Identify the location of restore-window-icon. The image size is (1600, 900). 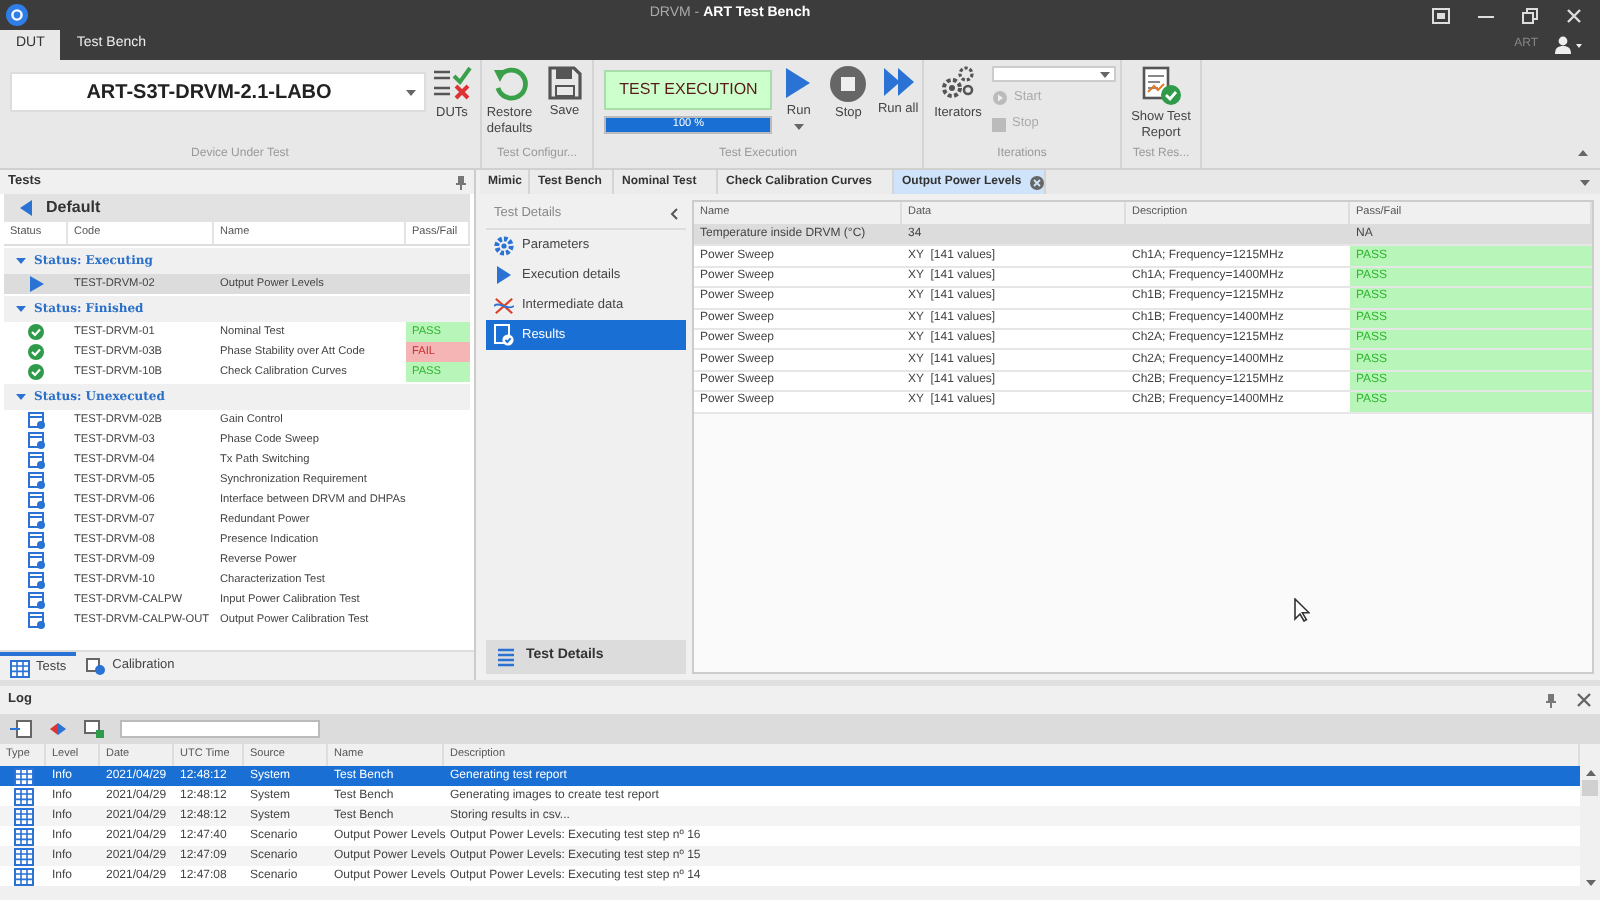
(1441, 15).